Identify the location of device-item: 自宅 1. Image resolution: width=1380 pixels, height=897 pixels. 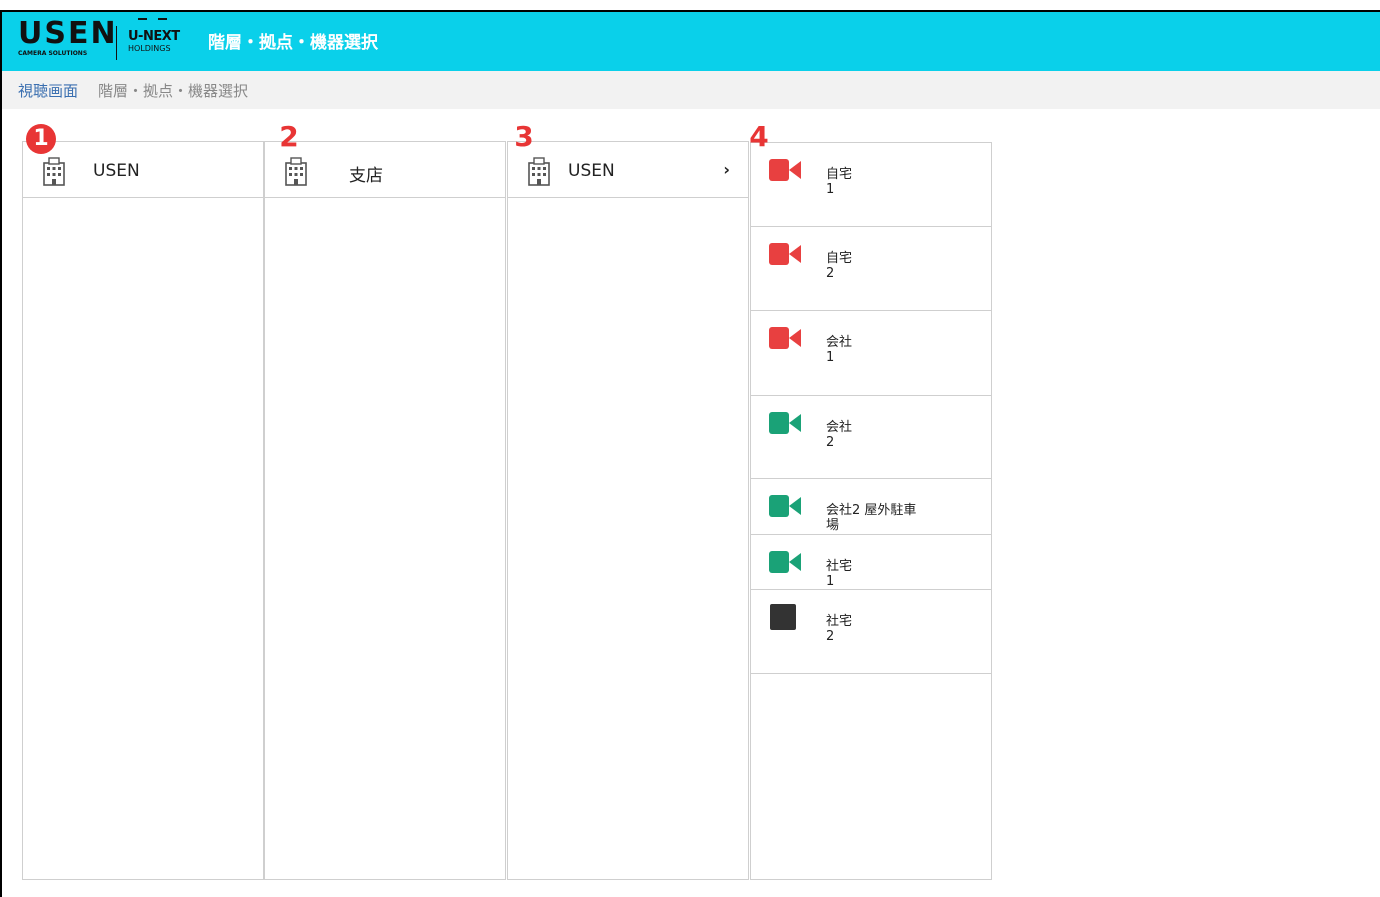
(871, 185).